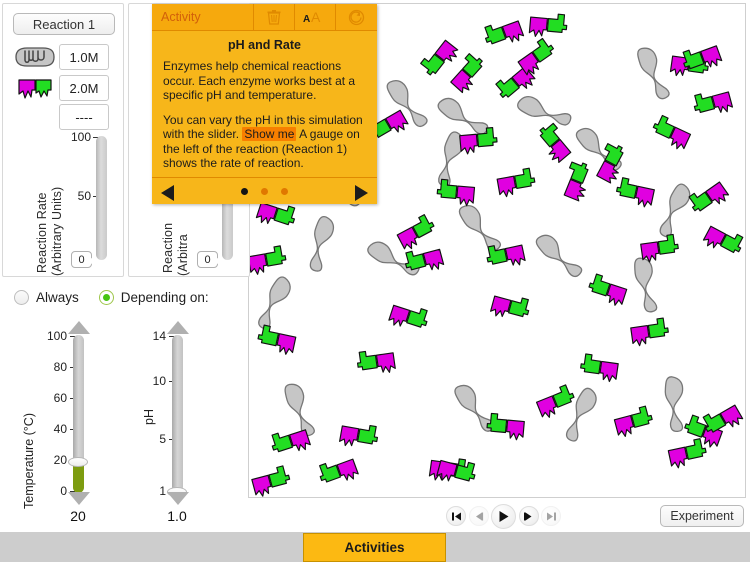  Describe the element at coordinates (177, 413) in the screenshot. I see `ph-slider-track` at that location.